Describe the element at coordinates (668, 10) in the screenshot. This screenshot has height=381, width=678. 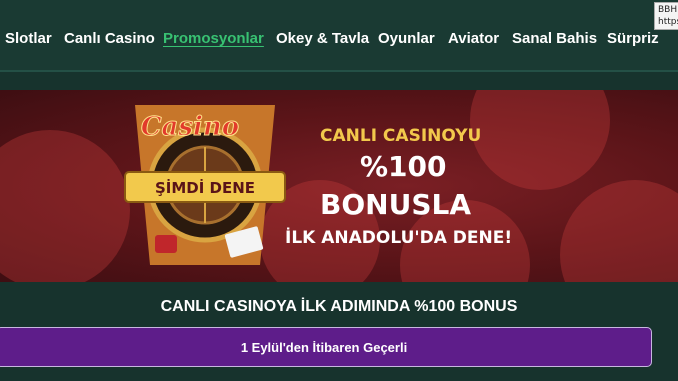
I see `tooltip-line1: BBH` at that location.